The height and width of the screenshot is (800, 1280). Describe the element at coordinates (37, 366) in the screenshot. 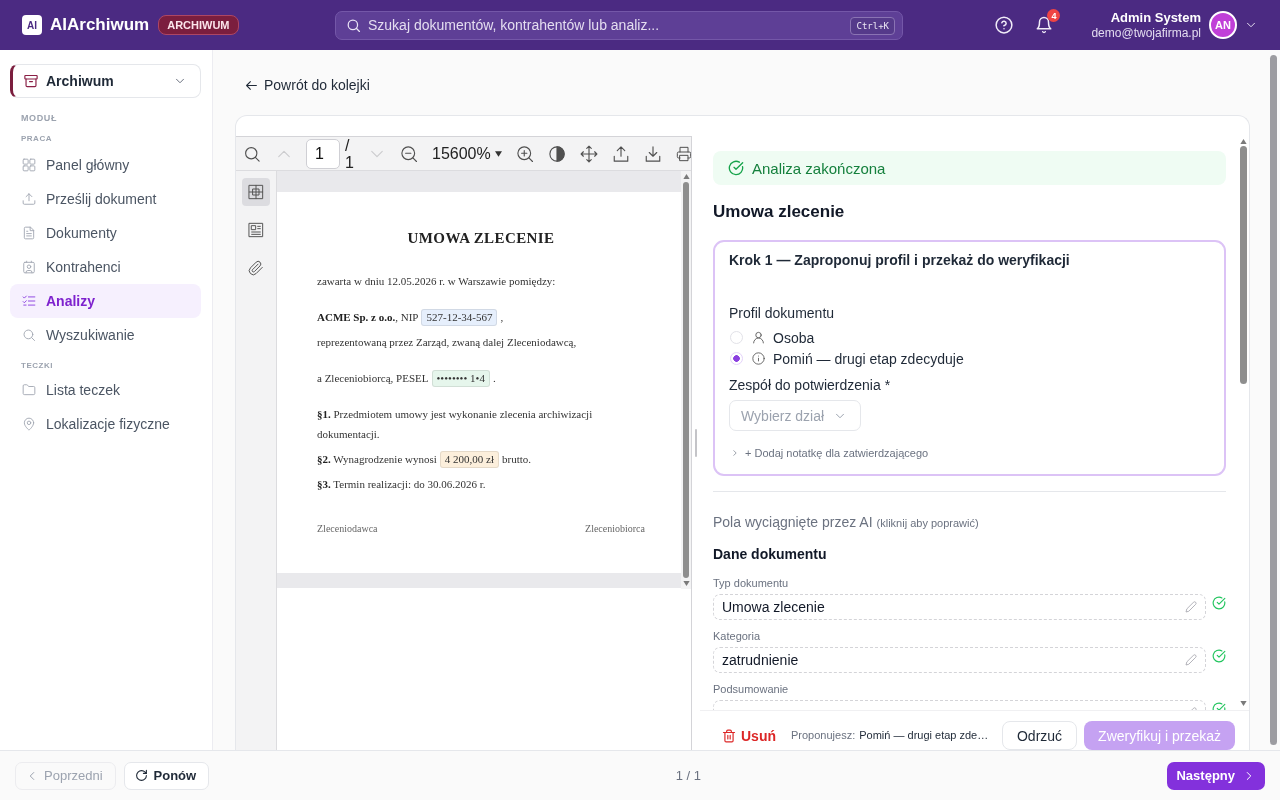

I see `section-heading: TECZKI` at that location.